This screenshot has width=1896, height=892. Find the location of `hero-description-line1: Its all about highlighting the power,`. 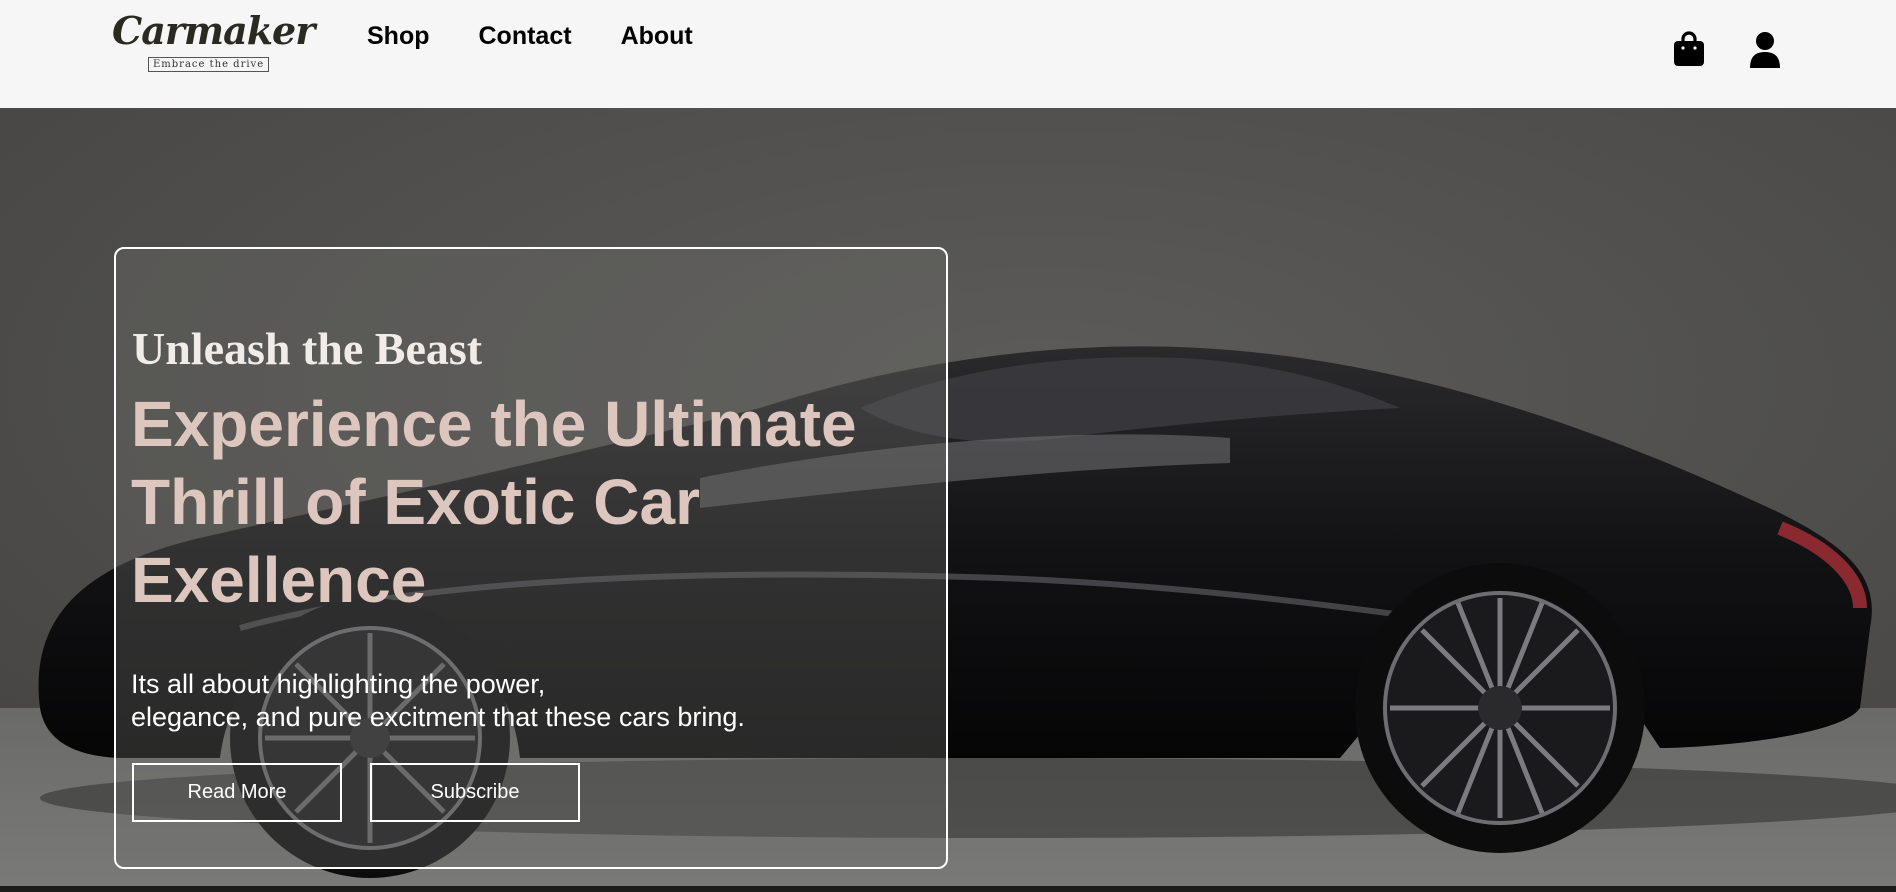

hero-description-line1: Its all about highlighting the power, is located at coordinates (338, 684).